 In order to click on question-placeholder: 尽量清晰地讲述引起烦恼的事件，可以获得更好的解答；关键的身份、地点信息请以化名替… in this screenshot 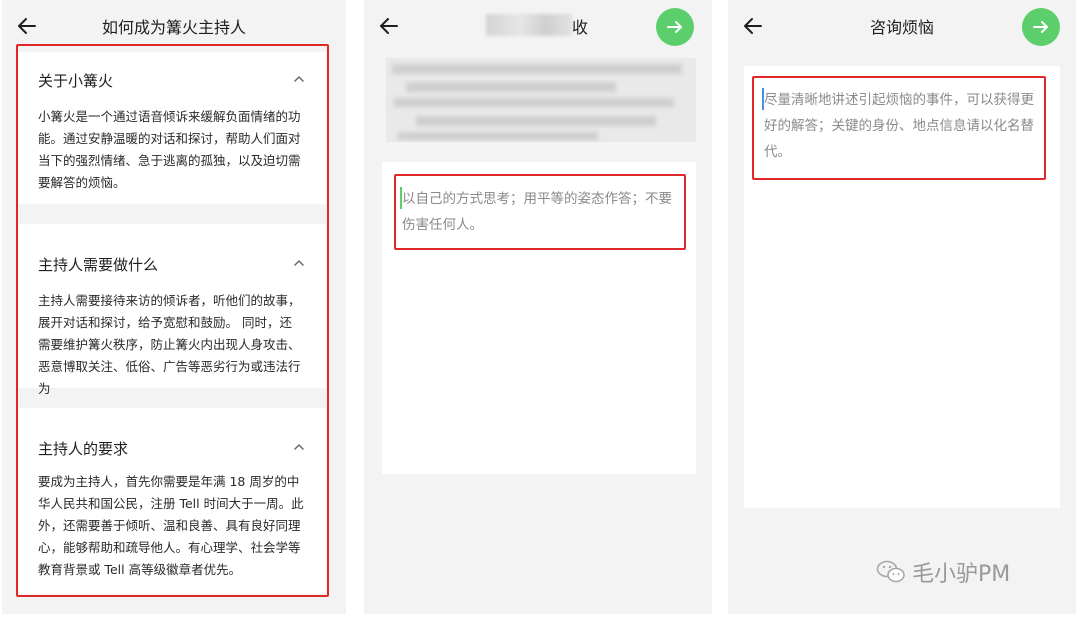, I will do `click(899, 126)`.